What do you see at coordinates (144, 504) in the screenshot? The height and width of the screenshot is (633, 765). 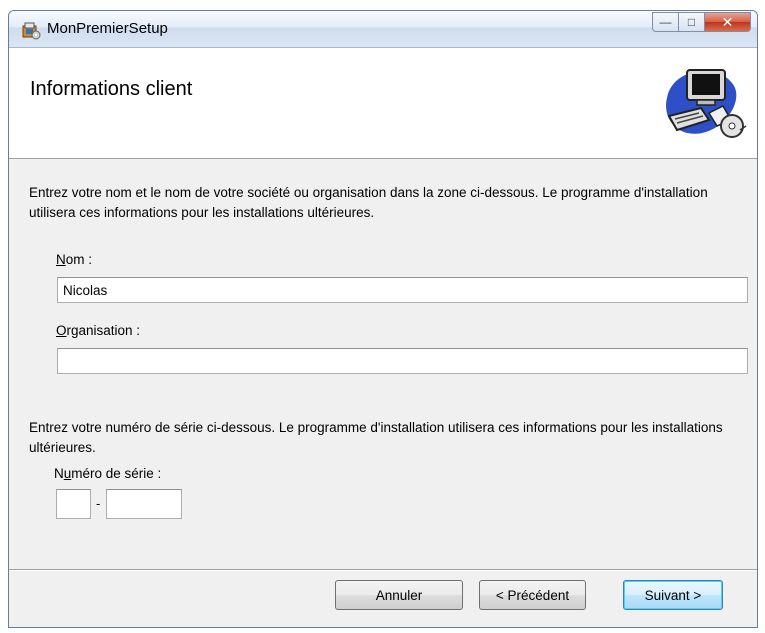 I see `serial-part2-field` at bounding box center [144, 504].